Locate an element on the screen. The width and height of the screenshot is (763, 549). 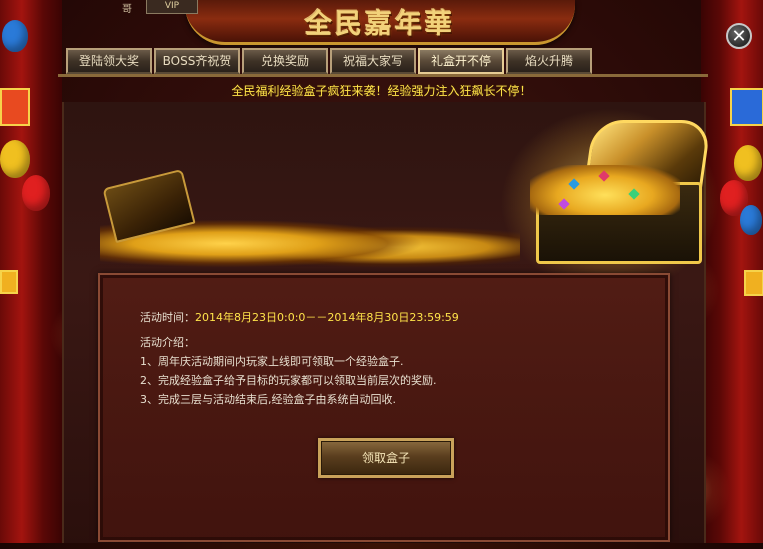
bottom-border is located at coordinates (381, 546).